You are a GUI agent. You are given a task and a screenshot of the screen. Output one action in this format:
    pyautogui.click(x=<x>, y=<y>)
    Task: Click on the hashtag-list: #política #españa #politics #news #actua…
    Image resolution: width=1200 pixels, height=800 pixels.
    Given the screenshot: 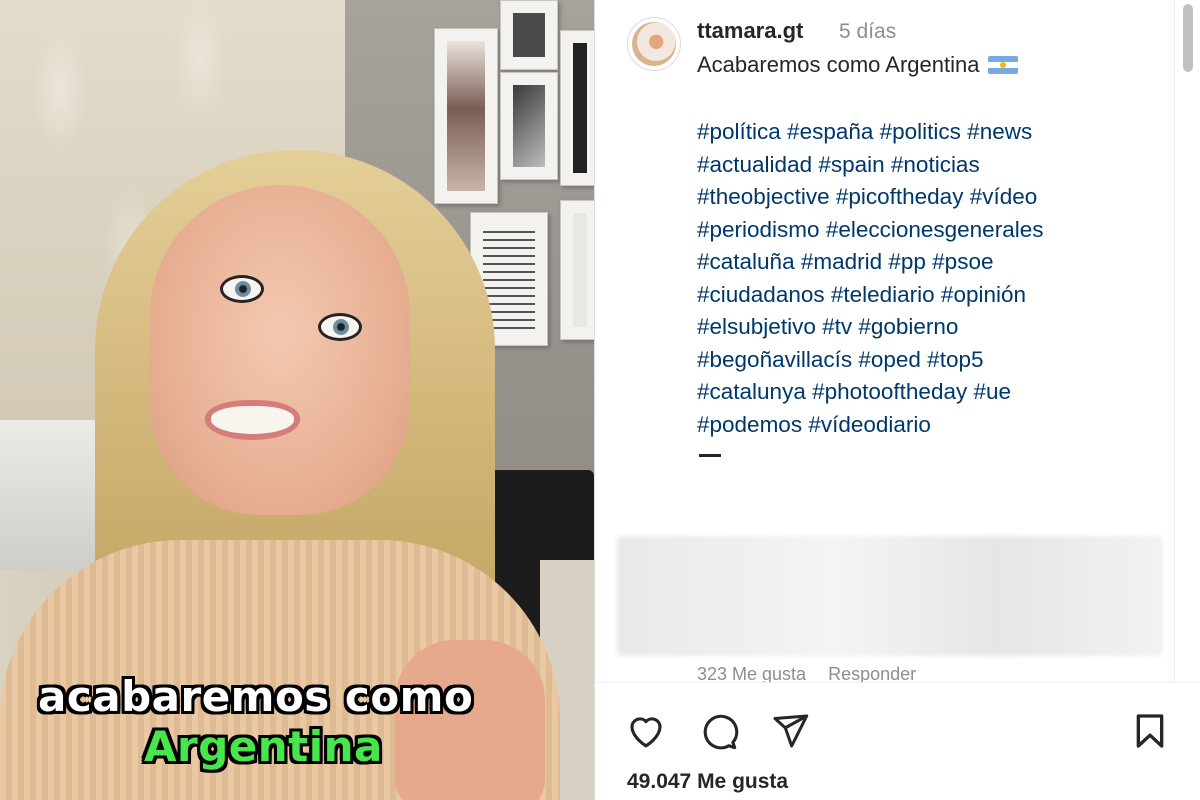 What is the action you would take?
    pyautogui.click(x=917, y=278)
    